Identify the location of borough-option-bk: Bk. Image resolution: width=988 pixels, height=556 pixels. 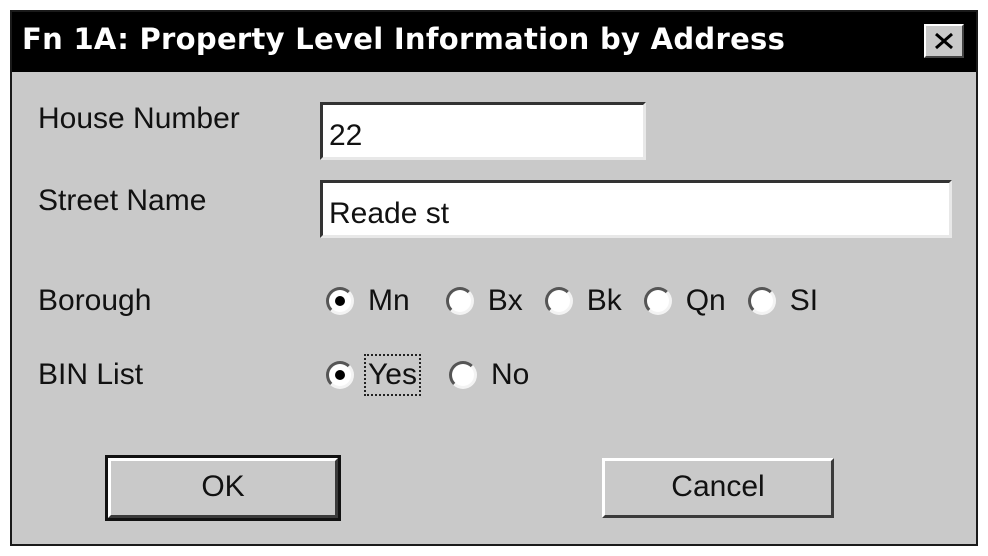
(583, 301).